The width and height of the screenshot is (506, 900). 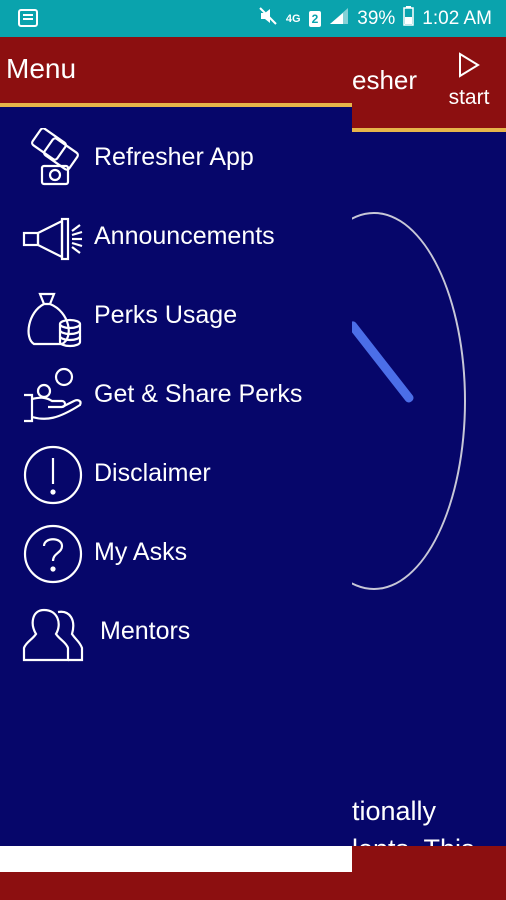 What do you see at coordinates (166, 315) in the screenshot?
I see `menu-item-label: Perks Usage` at bounding box center [166, 315].